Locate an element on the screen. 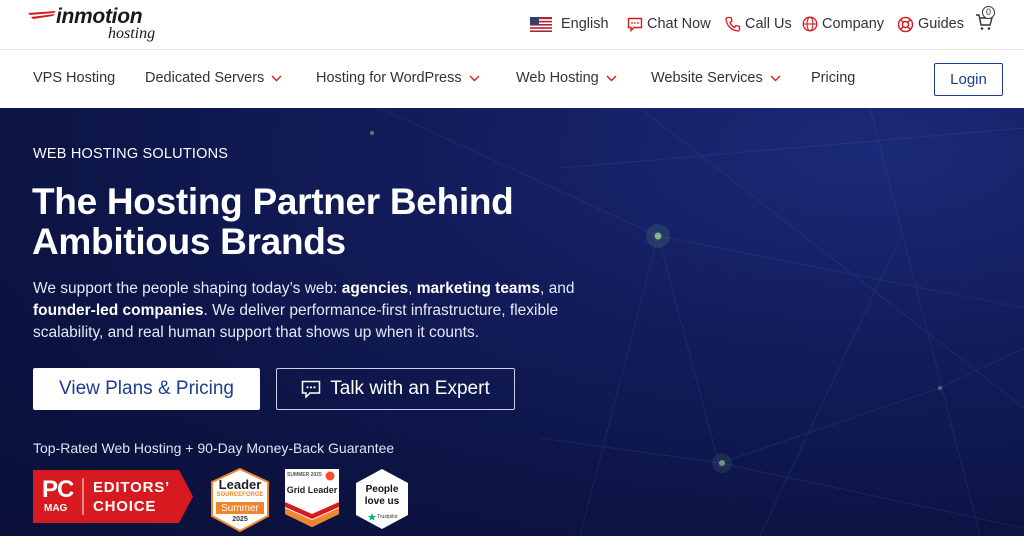  nav-label: VPS Hosting is located at coordinates (74, 78).